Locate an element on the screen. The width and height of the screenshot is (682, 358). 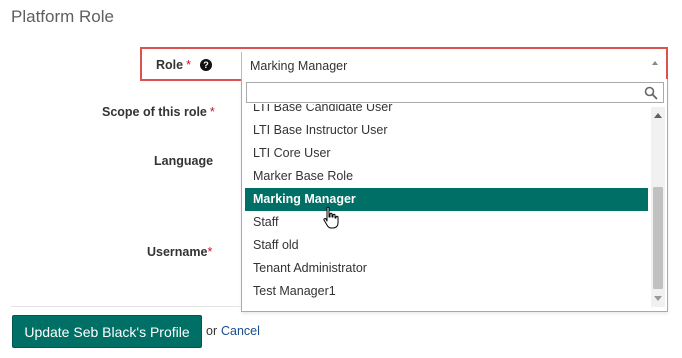
dropdown-option: Staff old is located at coordinates (446, 245).